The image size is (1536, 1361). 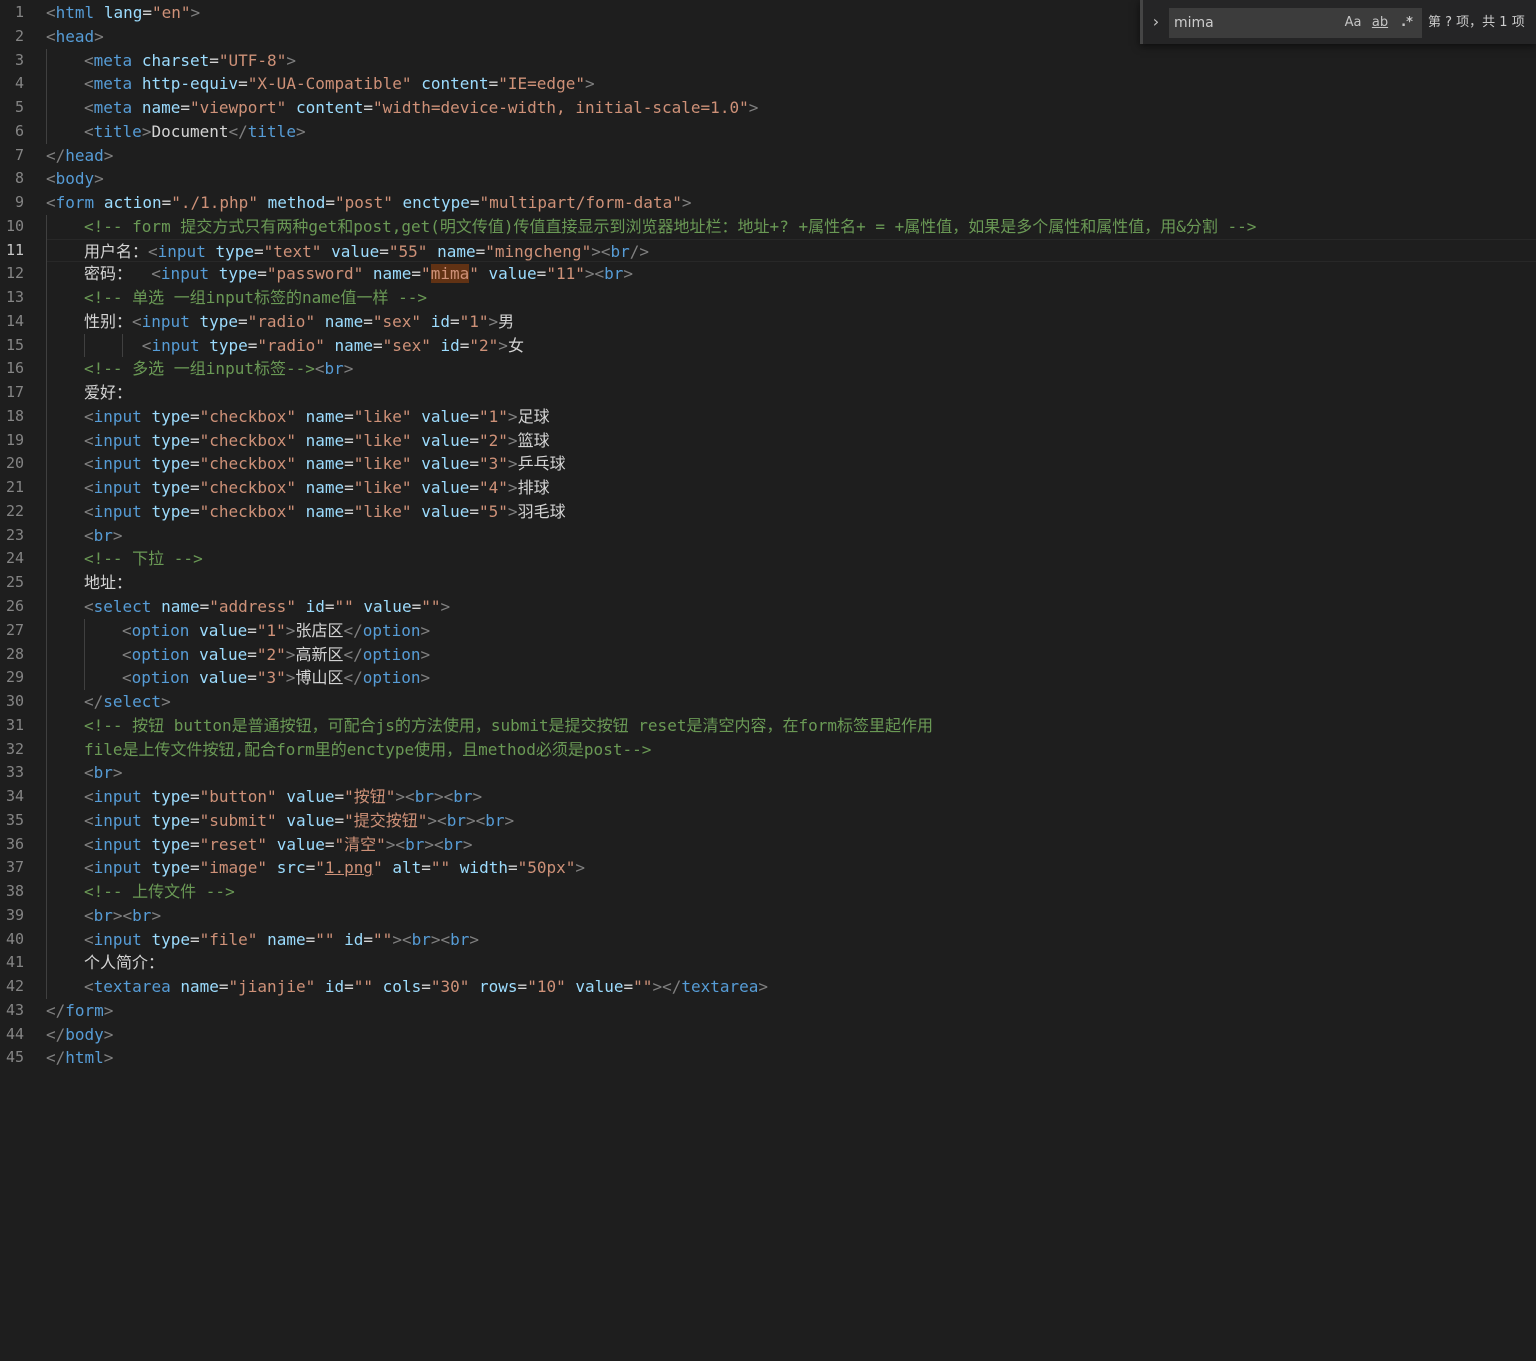 What do you see at coordinates (171, 12) in the screenshot?
I see `token-string-value: "en"` at bounding box center [171, 12].